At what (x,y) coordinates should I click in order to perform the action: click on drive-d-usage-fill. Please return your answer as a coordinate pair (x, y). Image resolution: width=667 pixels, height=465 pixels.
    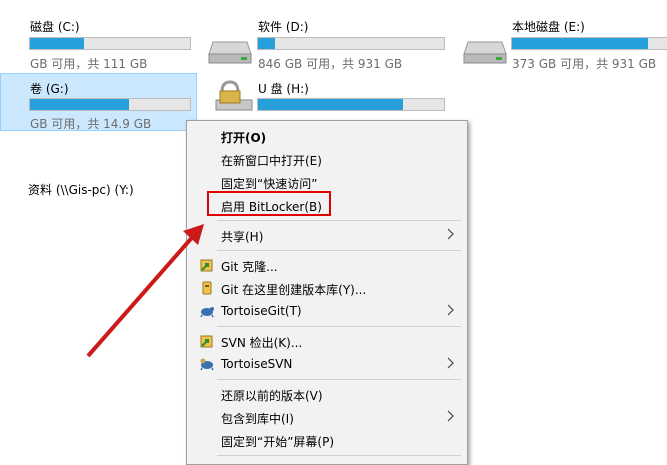
    Looking at the image, I should click on (266, 43).